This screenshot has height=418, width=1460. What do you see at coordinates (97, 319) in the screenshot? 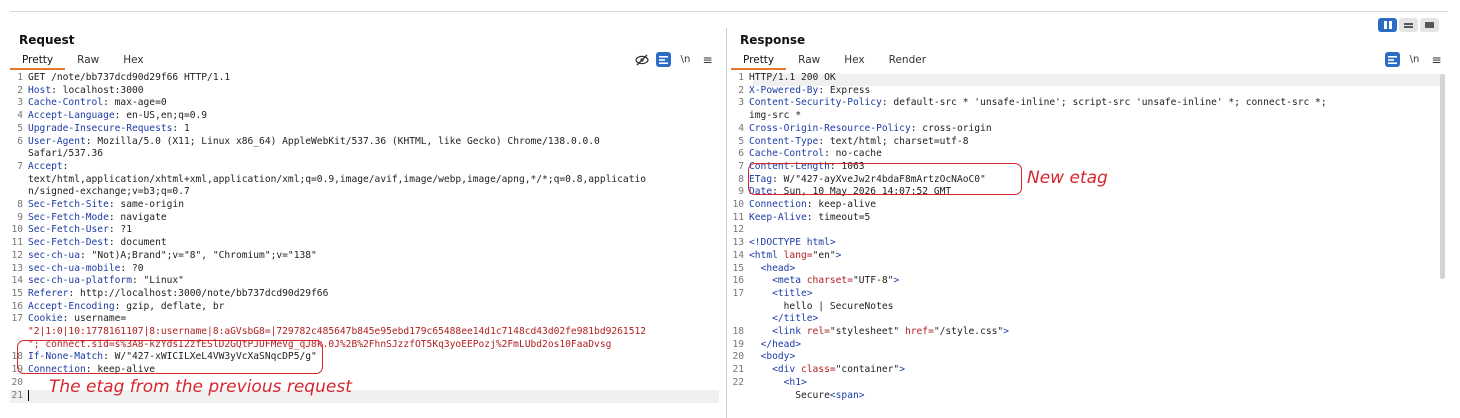
I see `header-value: username=` at bounding box center [97, 319].